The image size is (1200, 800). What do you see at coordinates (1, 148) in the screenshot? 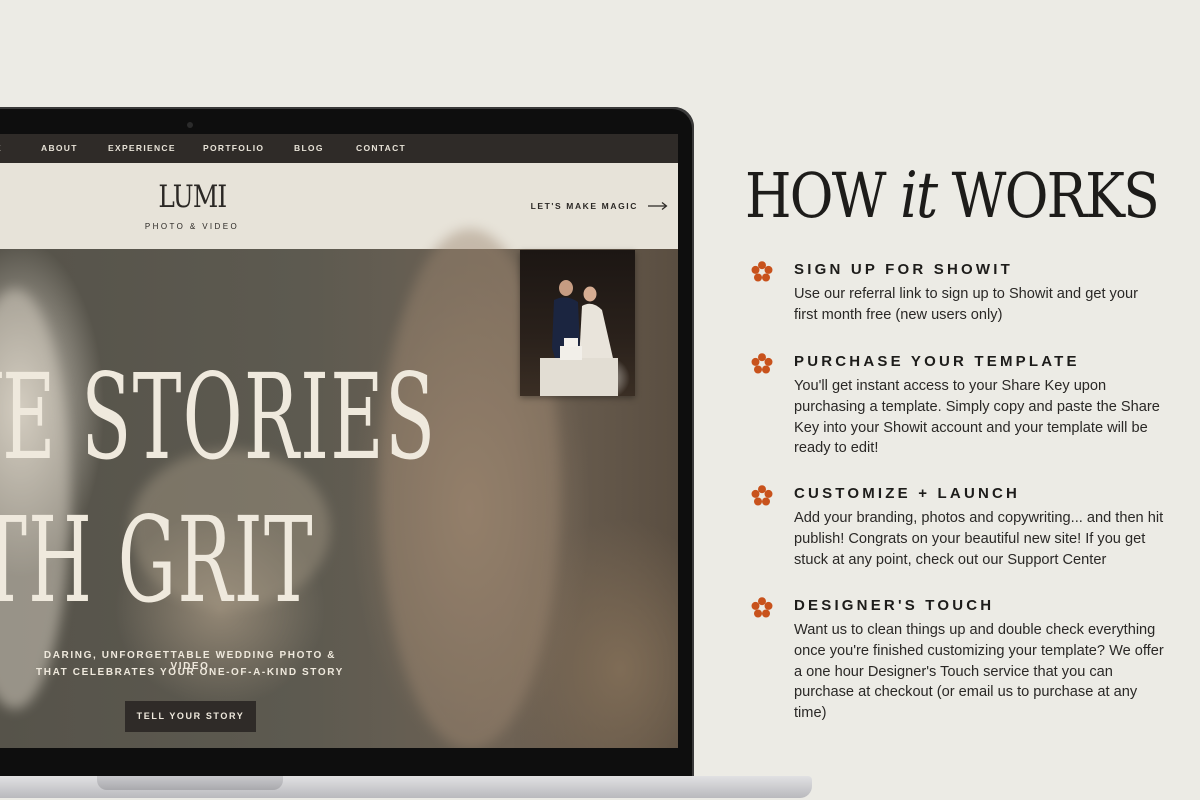
I see `nav-item-home: E` at bounding box center [1, 148].